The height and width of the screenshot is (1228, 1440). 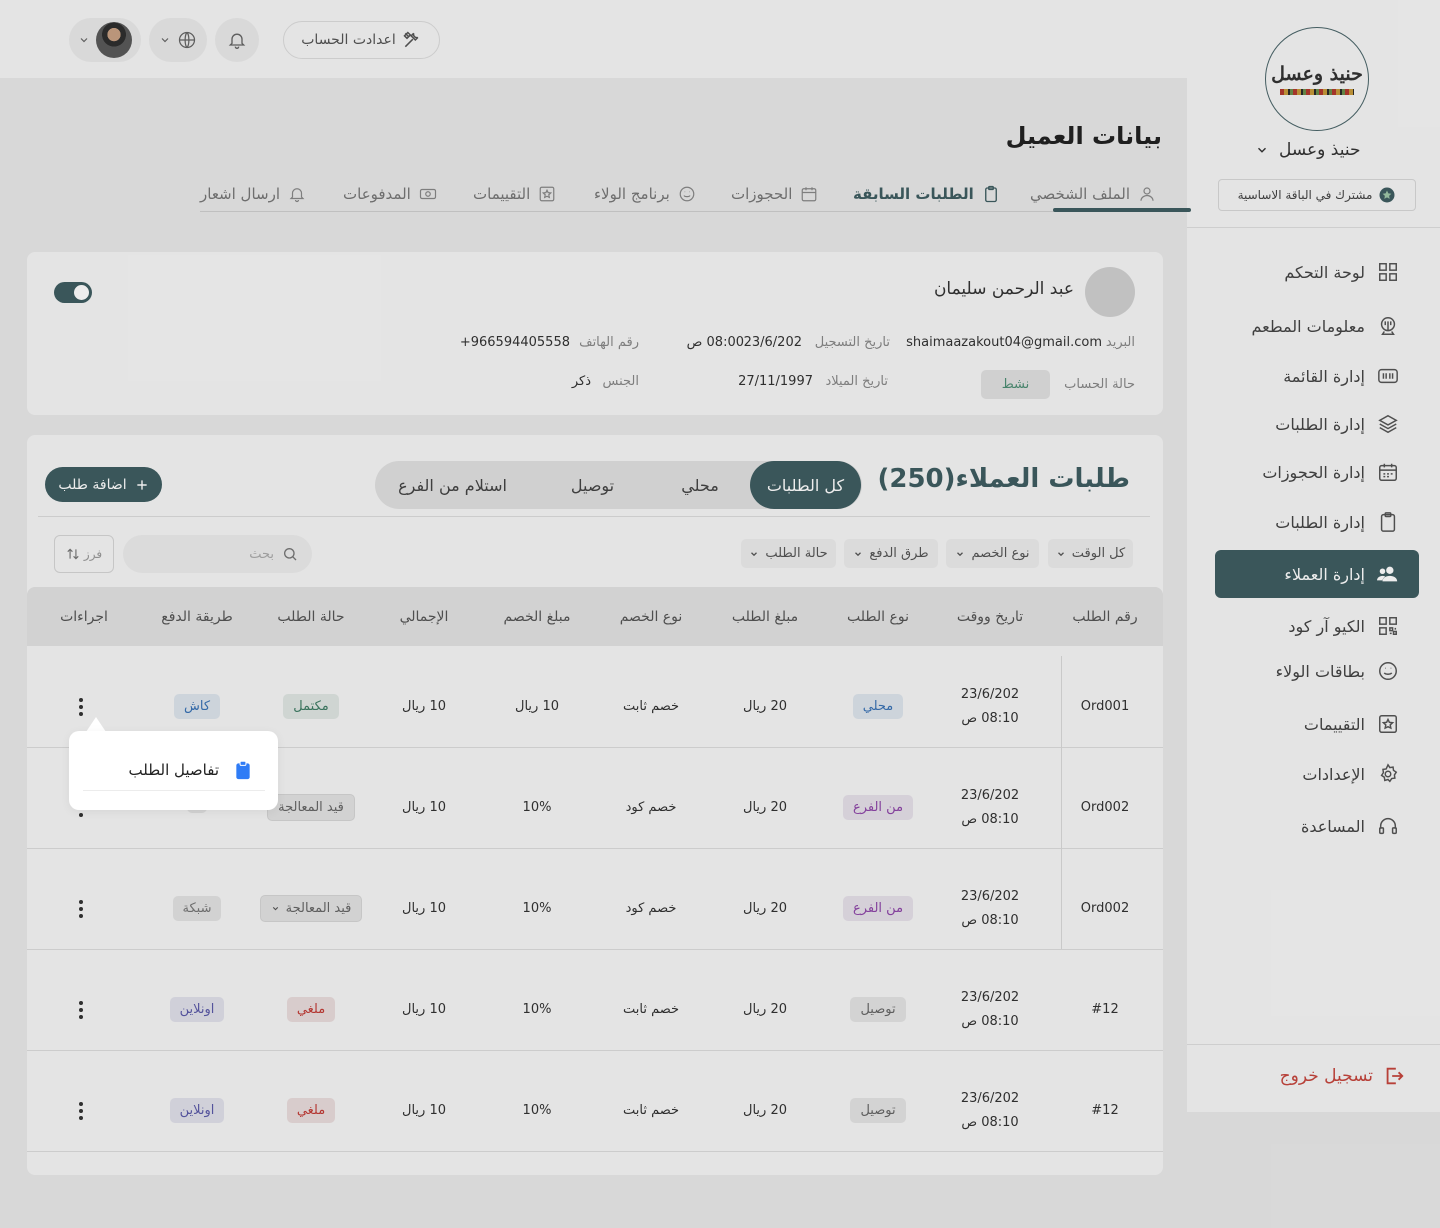 I want to click on tab-ratings: التقييمات, so click(x=514, y=193).